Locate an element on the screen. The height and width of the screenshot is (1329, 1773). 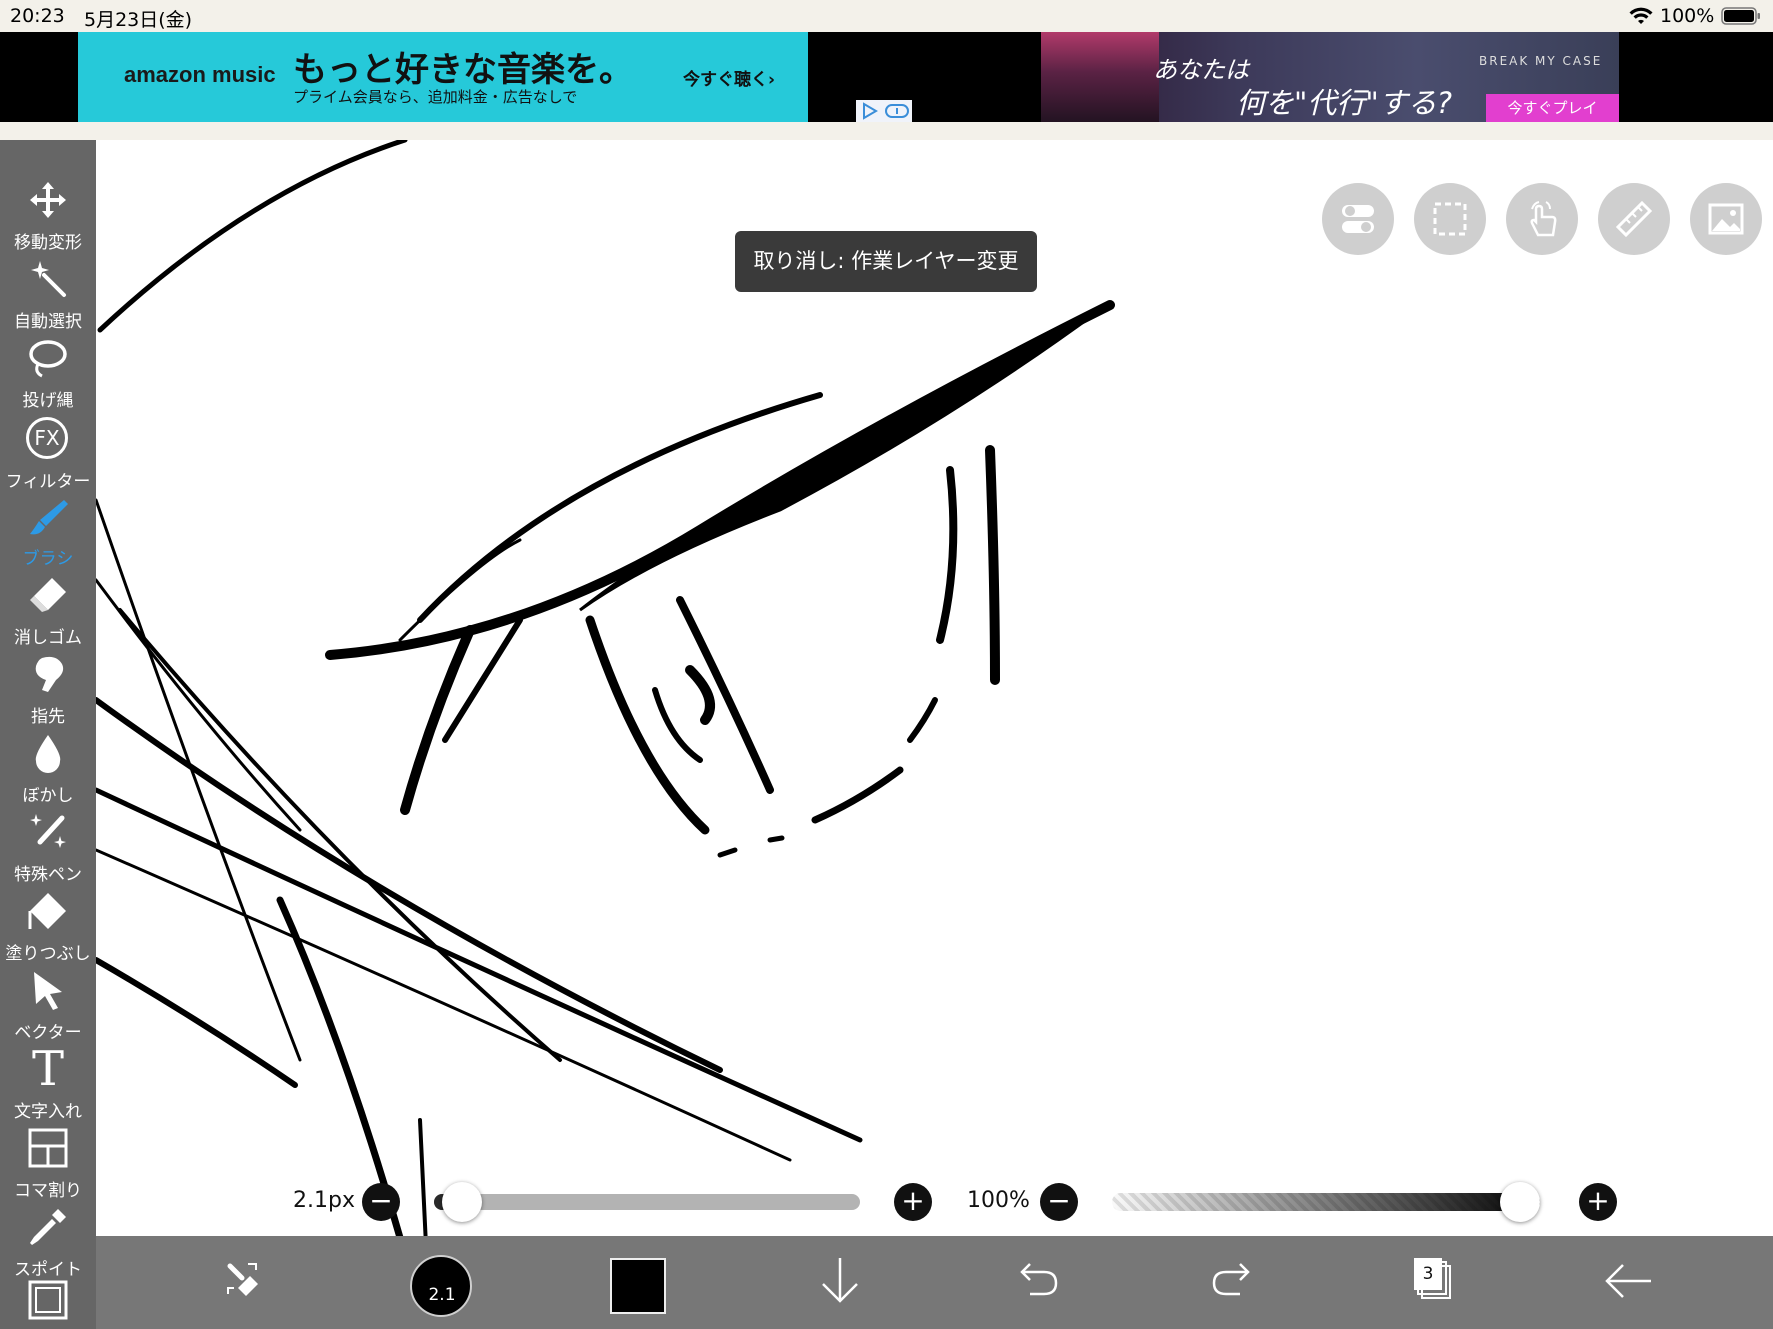
tool-label: 投げ縄 is located at coordinates (48, 401).